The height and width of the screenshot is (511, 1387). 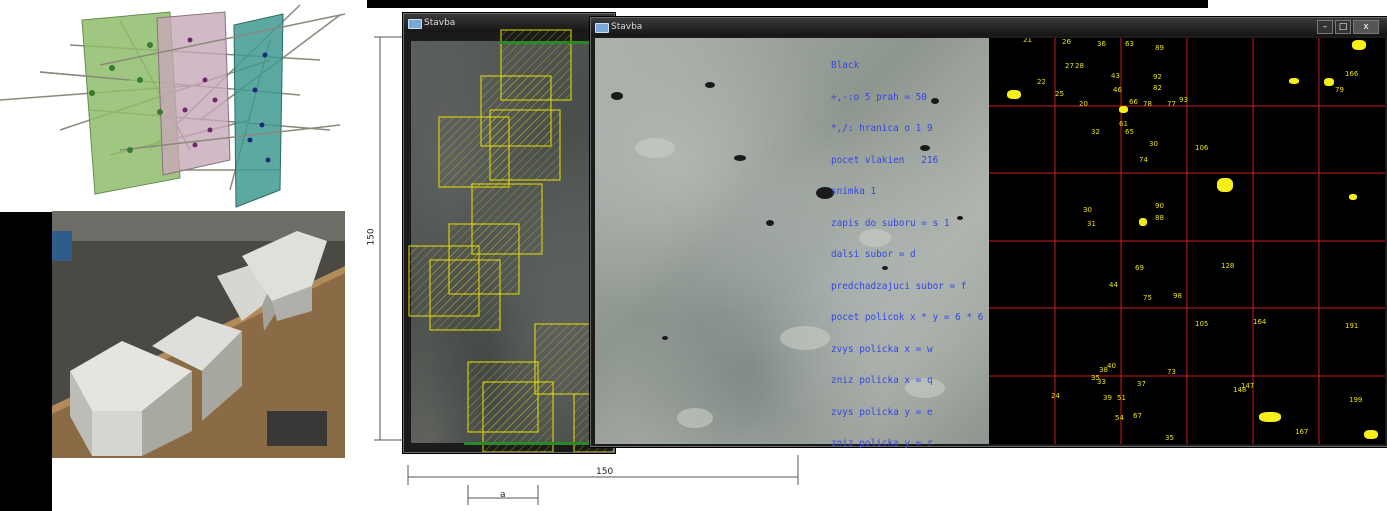 What do you see at coordinates (1107, 398) in the screenshot?
I see `fiber-label: 39` at bounding box center [1107, 398].